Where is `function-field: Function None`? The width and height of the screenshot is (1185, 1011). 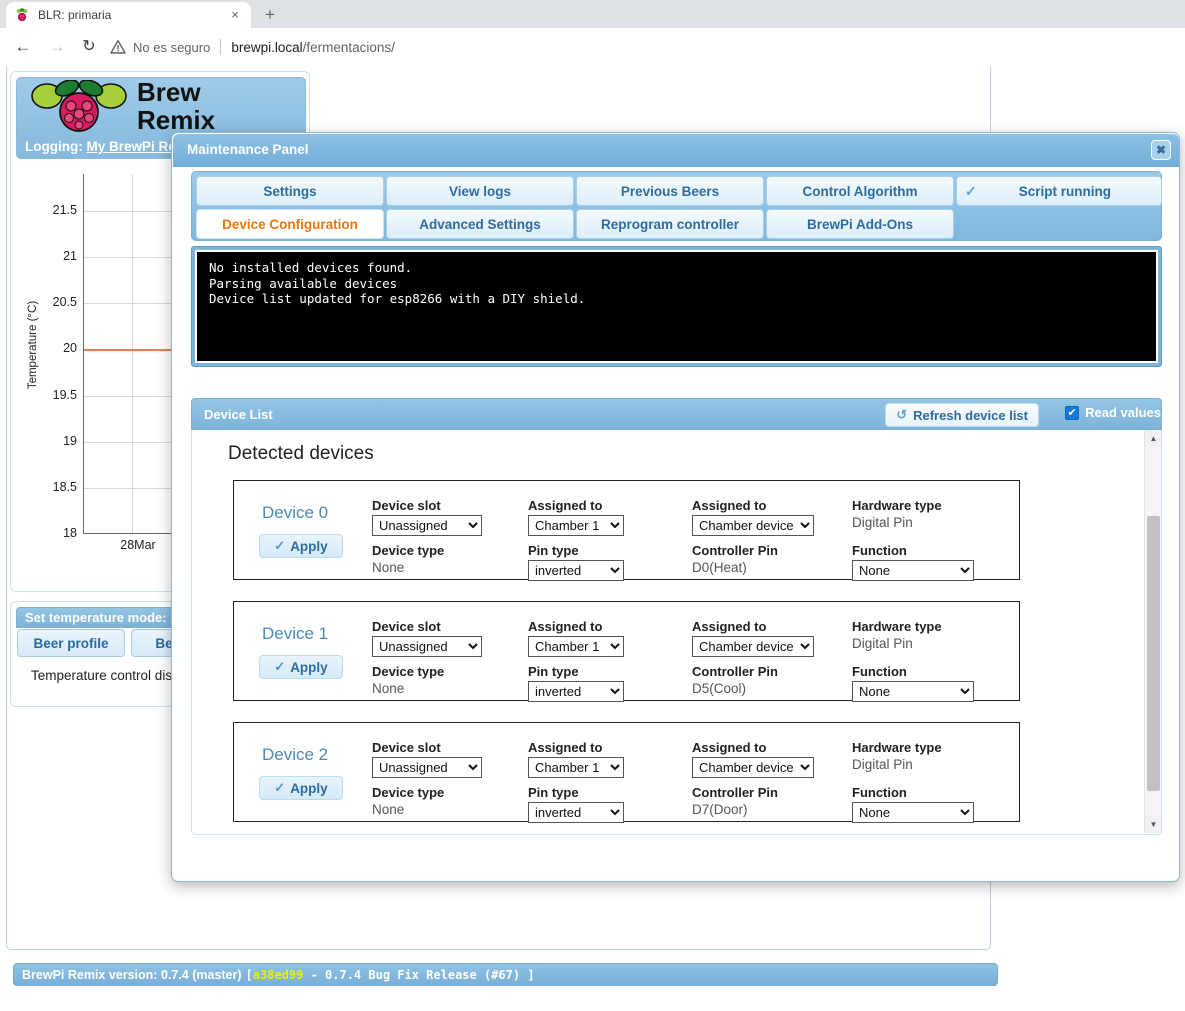 function-field: Function None is located at coordinates (913, 804).